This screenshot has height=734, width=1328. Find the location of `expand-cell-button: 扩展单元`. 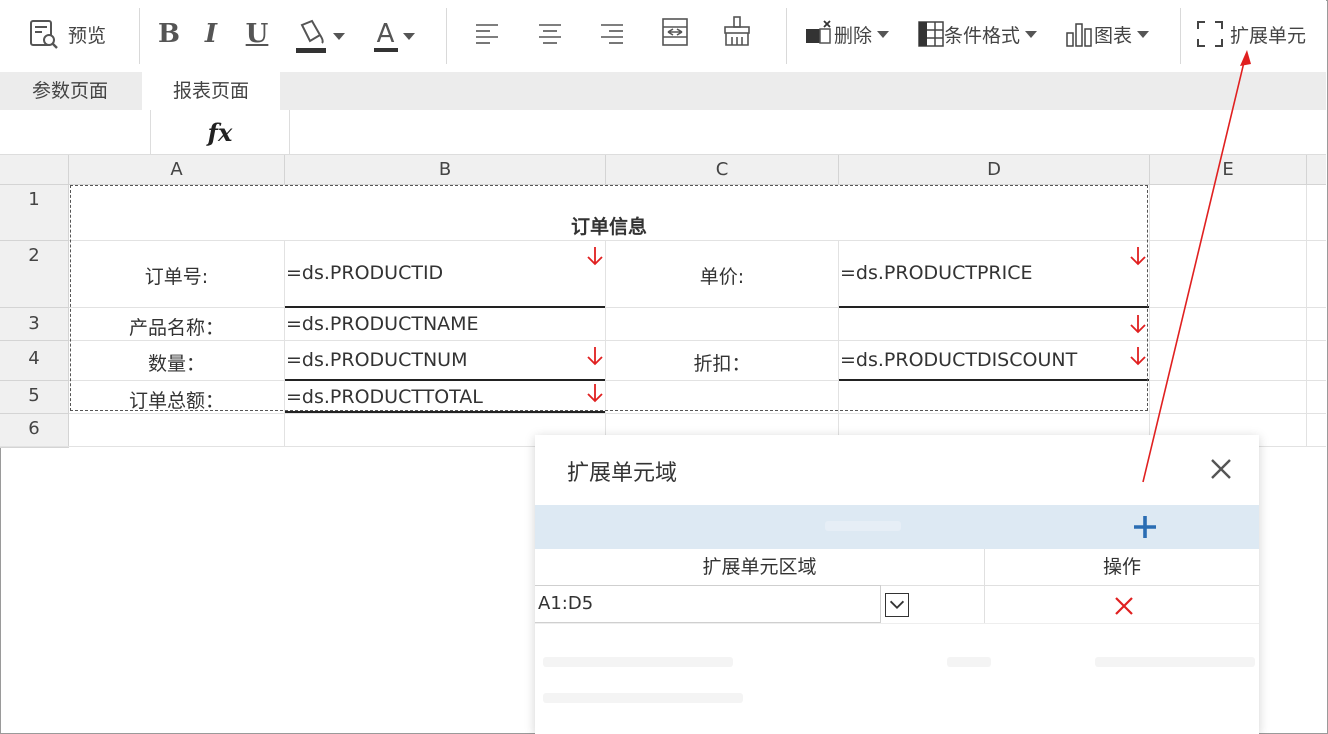

expand-cell-button: 扩展单元 is located at coordinates (1251, 34).